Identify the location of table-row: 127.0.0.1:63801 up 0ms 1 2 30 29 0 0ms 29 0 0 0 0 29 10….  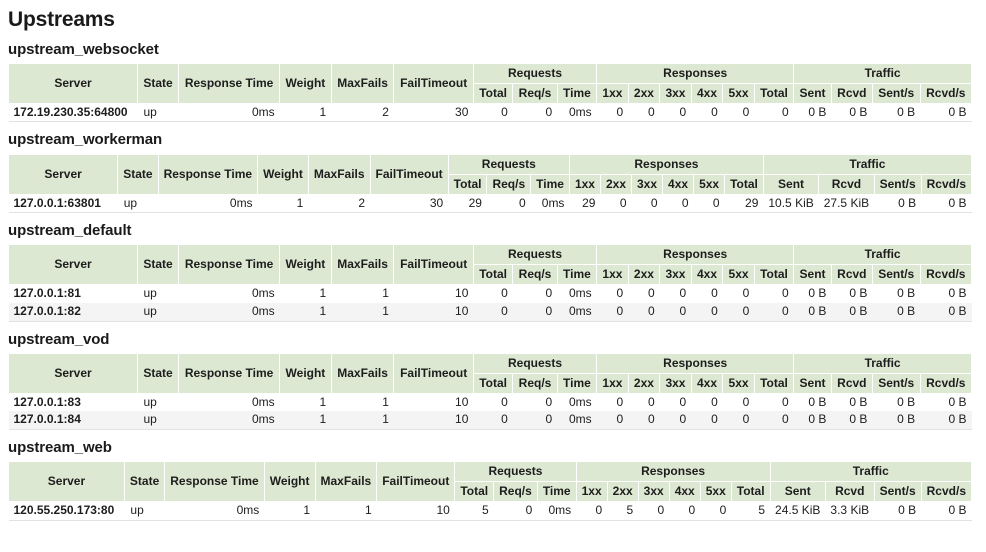
(490, 204).